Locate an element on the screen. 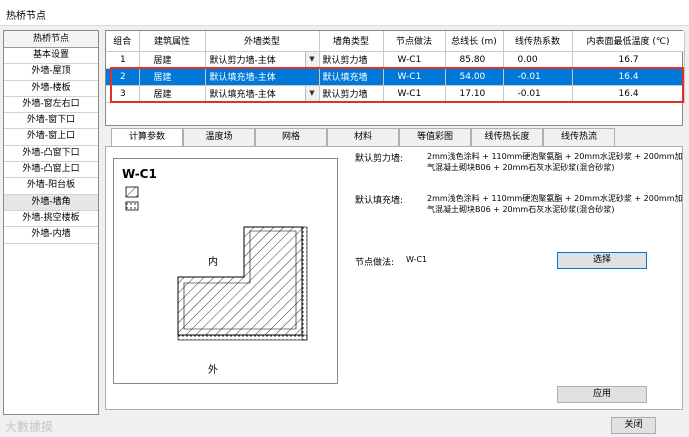  tab-heat-flow: 线传热流 is located at coordinates (579, 137).